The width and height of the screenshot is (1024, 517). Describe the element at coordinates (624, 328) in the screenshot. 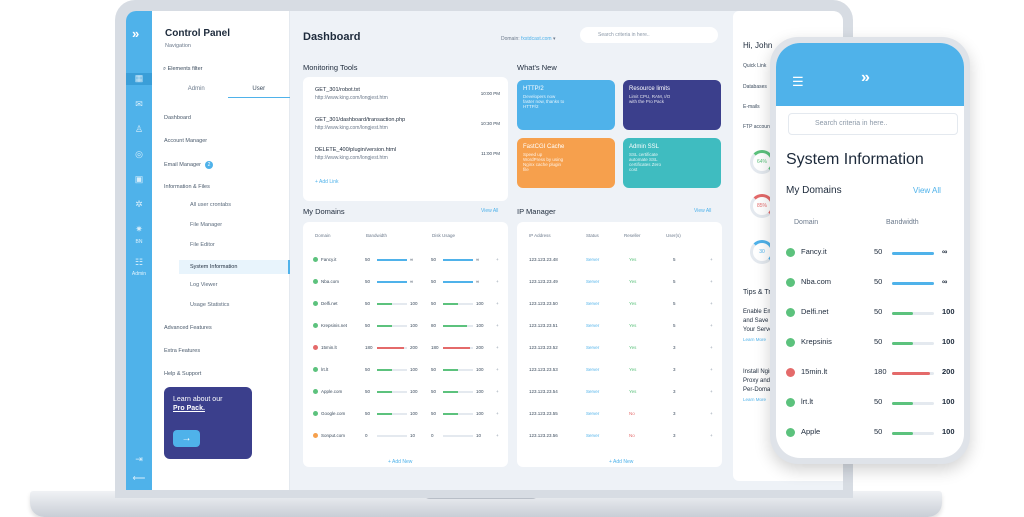

I see `table-row: 123.123.23.51 Server Yes 5 +` at that location.